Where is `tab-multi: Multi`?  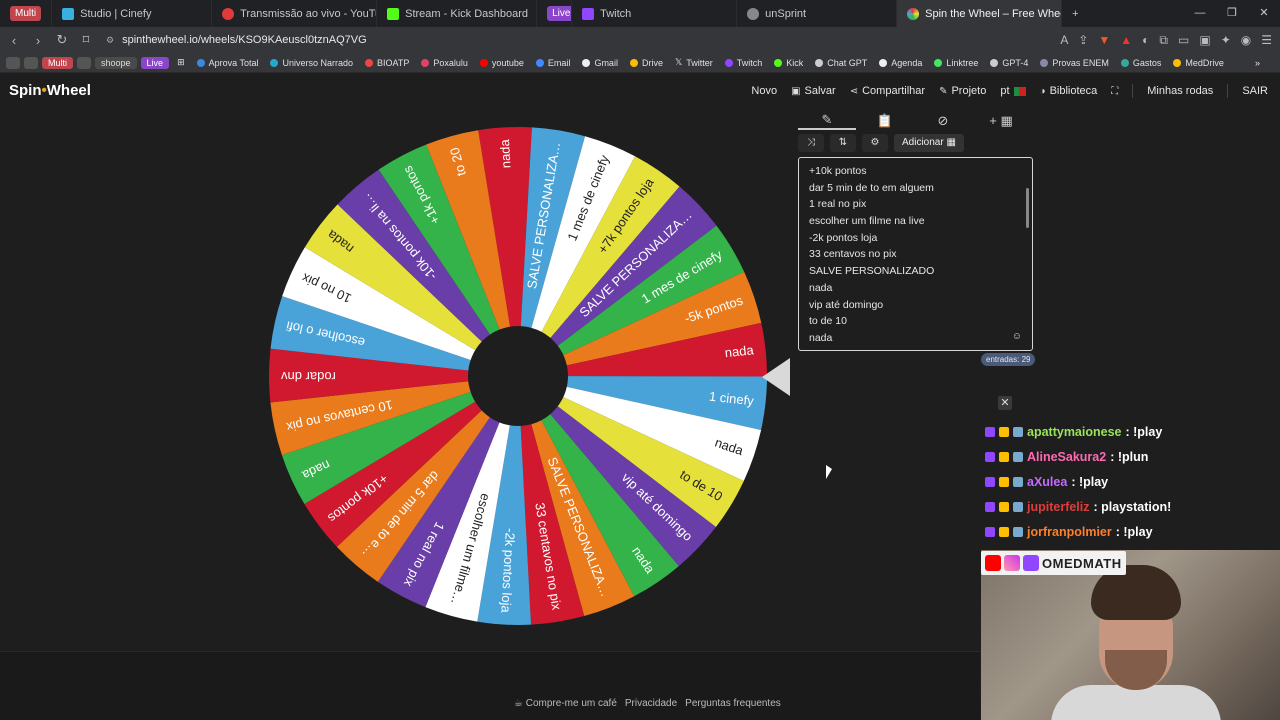
tab-multi: Multi is located at coordinates (26, 13).